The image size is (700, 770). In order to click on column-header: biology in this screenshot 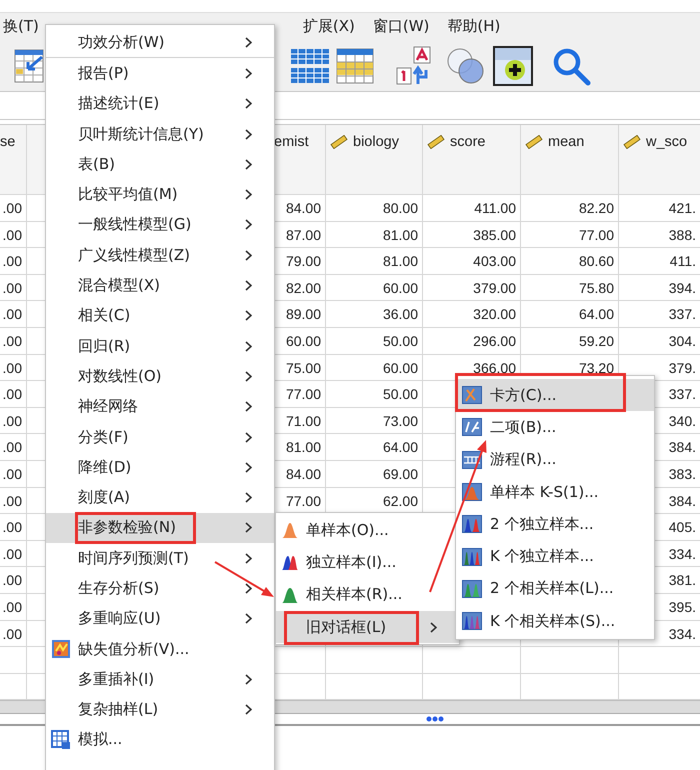, I will do `click(376, 142)`.